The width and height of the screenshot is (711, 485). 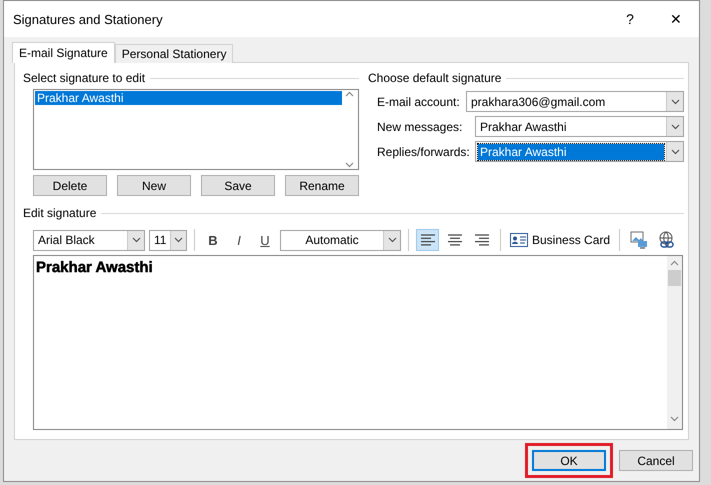 I want to click on signature-action-button: Save, so click(x=238, y=185).